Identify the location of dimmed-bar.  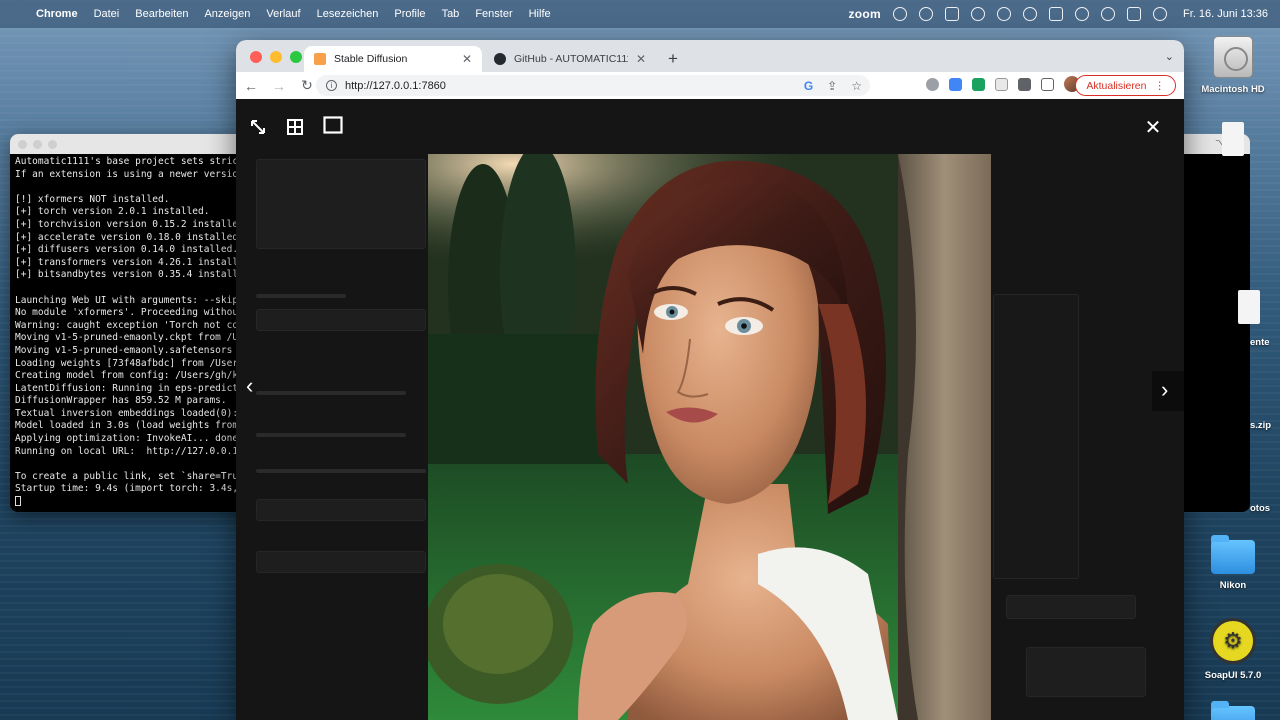
(301, 296).